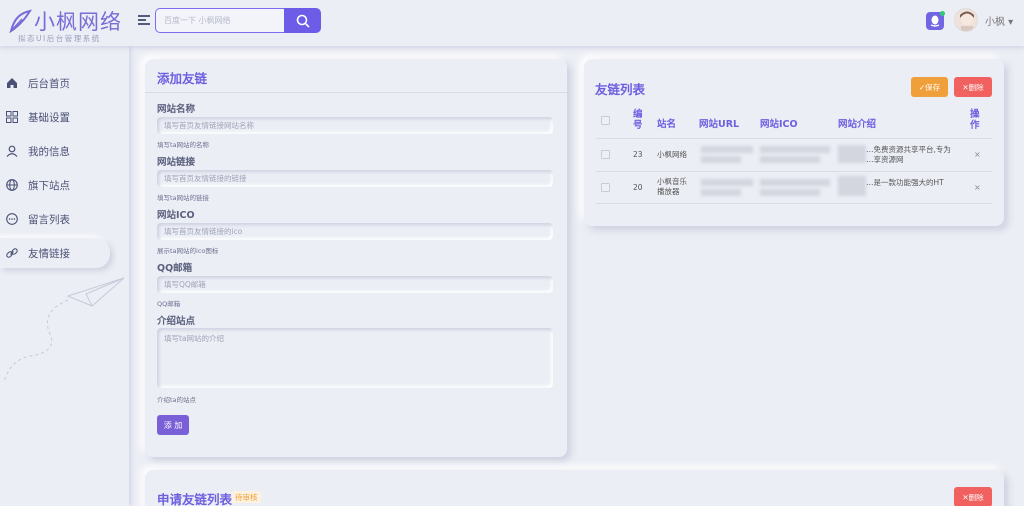 This screenshot has height=506, width=1024. I want to click on table-header-divider, so click(794, 138).